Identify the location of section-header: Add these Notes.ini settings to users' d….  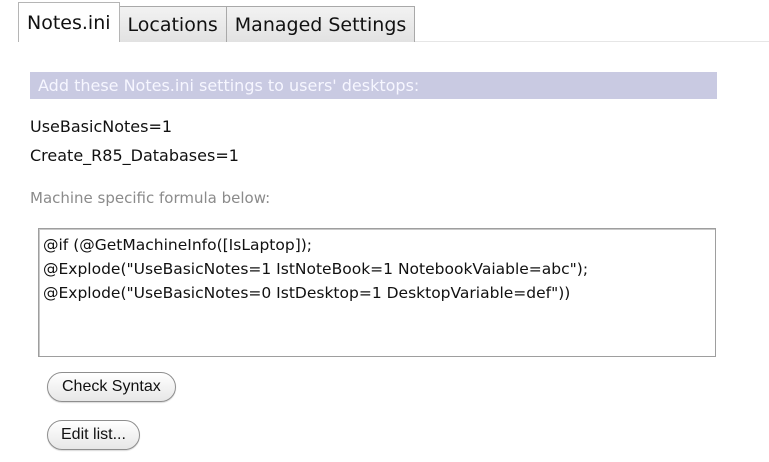
(373, 85).